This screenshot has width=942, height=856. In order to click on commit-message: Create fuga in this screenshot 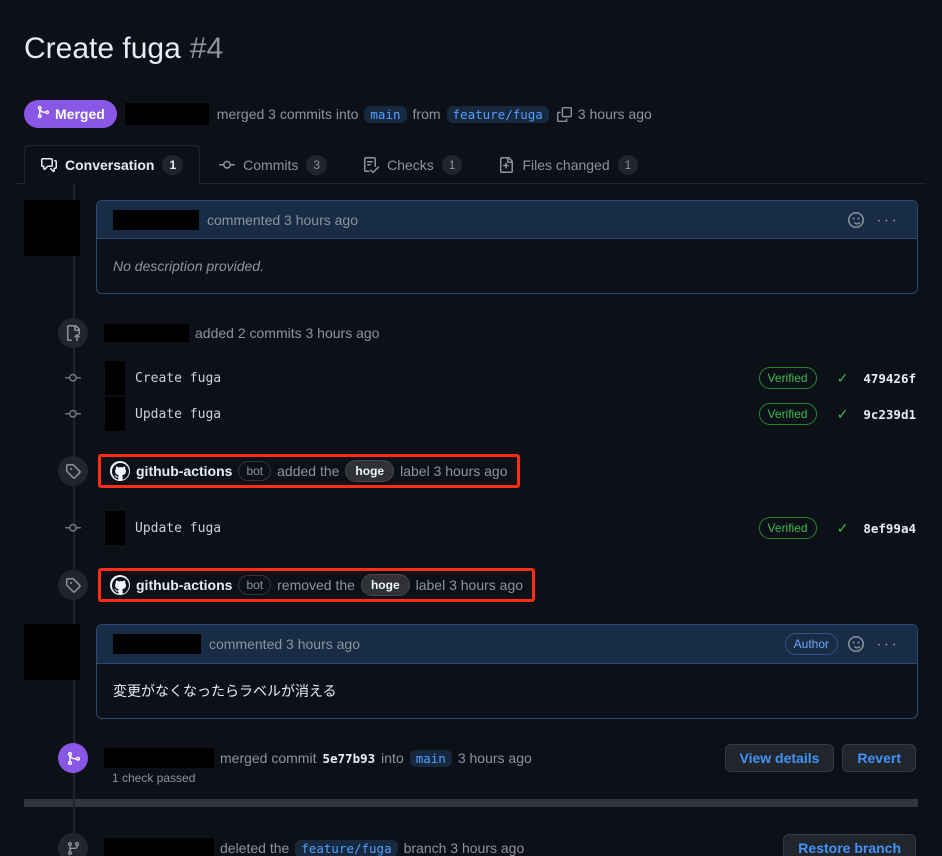, I will do `click(447, 378)`.